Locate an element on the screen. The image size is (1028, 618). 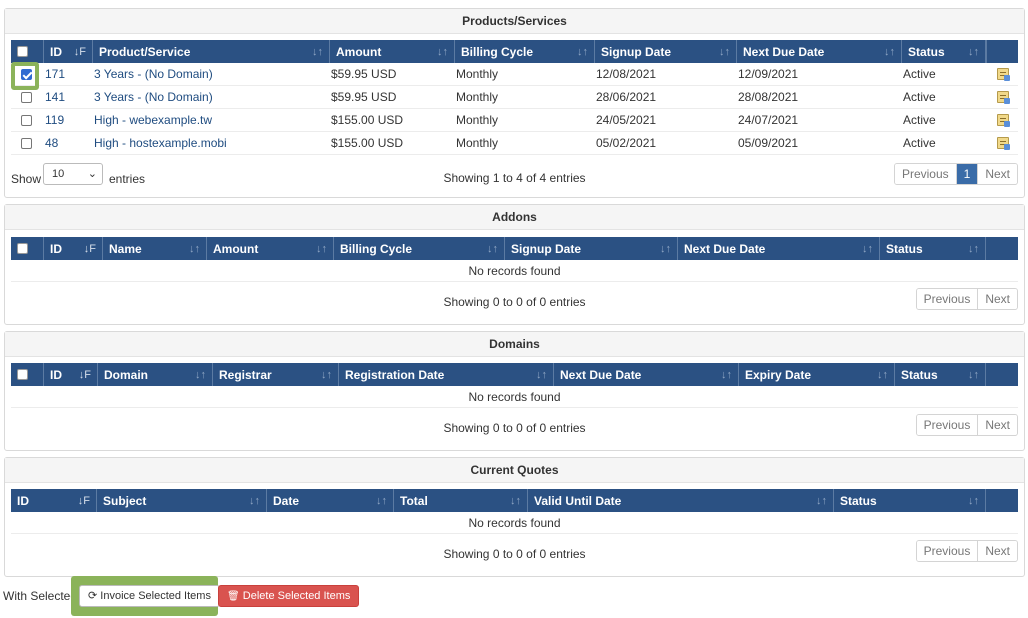
delete-selected-button: 🗑 Delete Selected Items is located at coordinates (289, 596).